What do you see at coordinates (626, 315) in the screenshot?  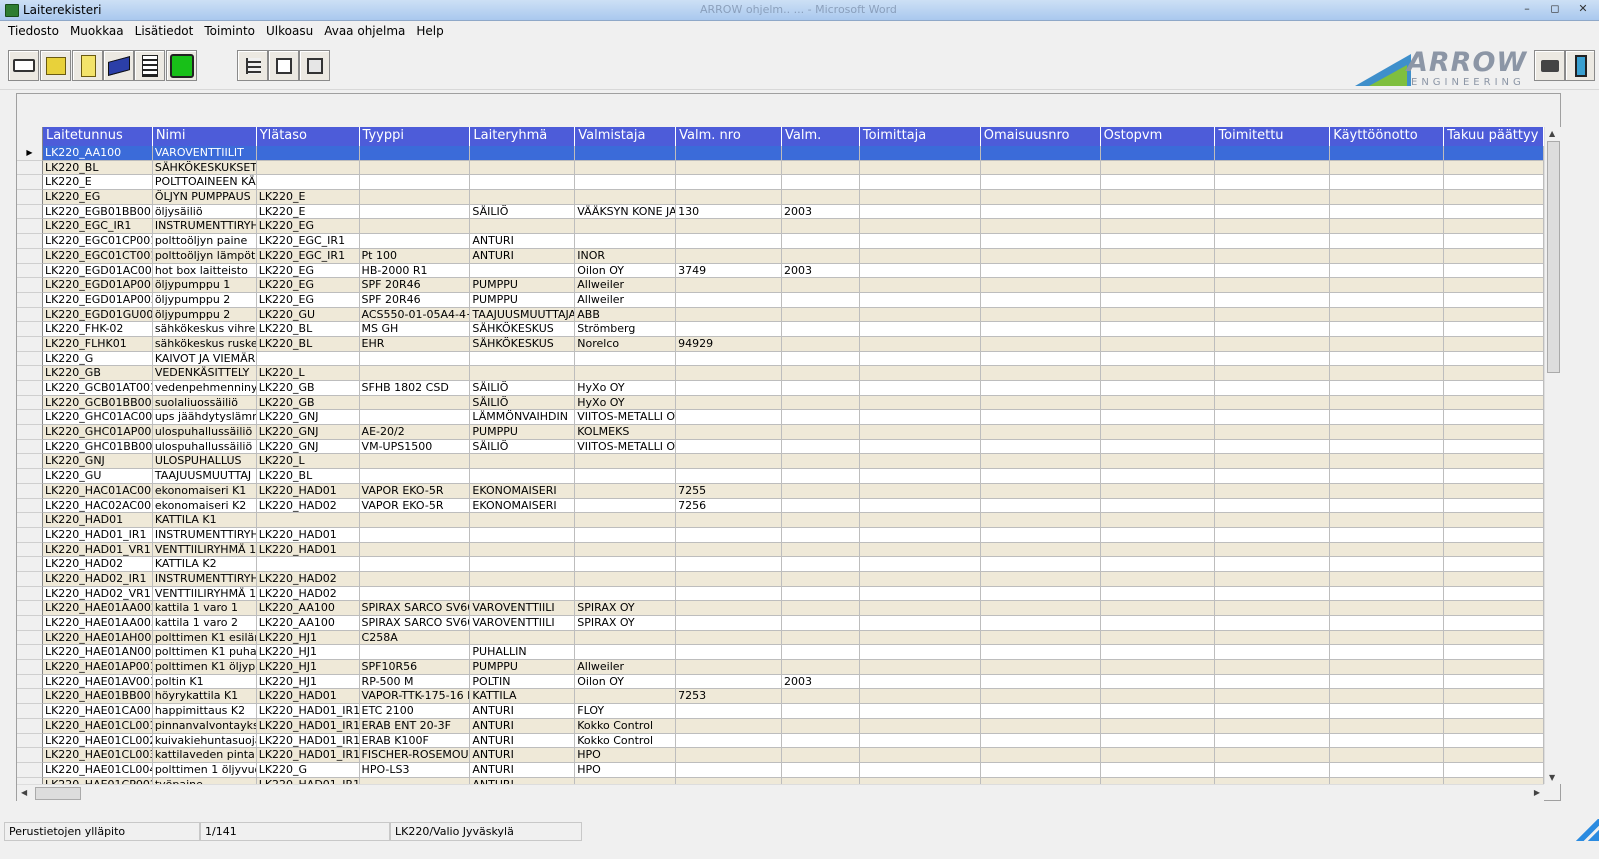 I see `table-cell: ABB` at bounding box center [626, 315].